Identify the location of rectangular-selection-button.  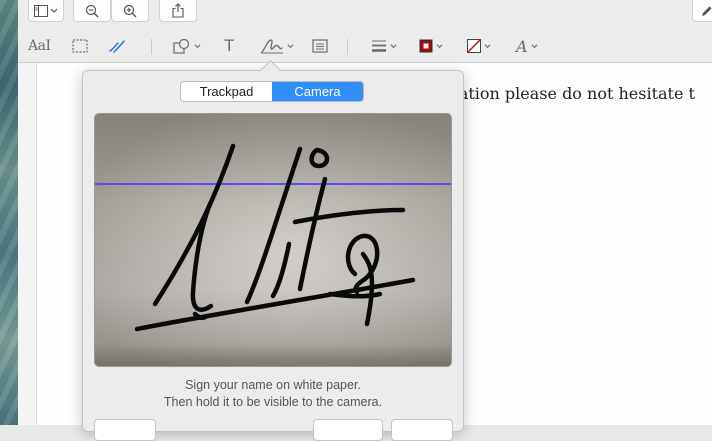
(80, 46).